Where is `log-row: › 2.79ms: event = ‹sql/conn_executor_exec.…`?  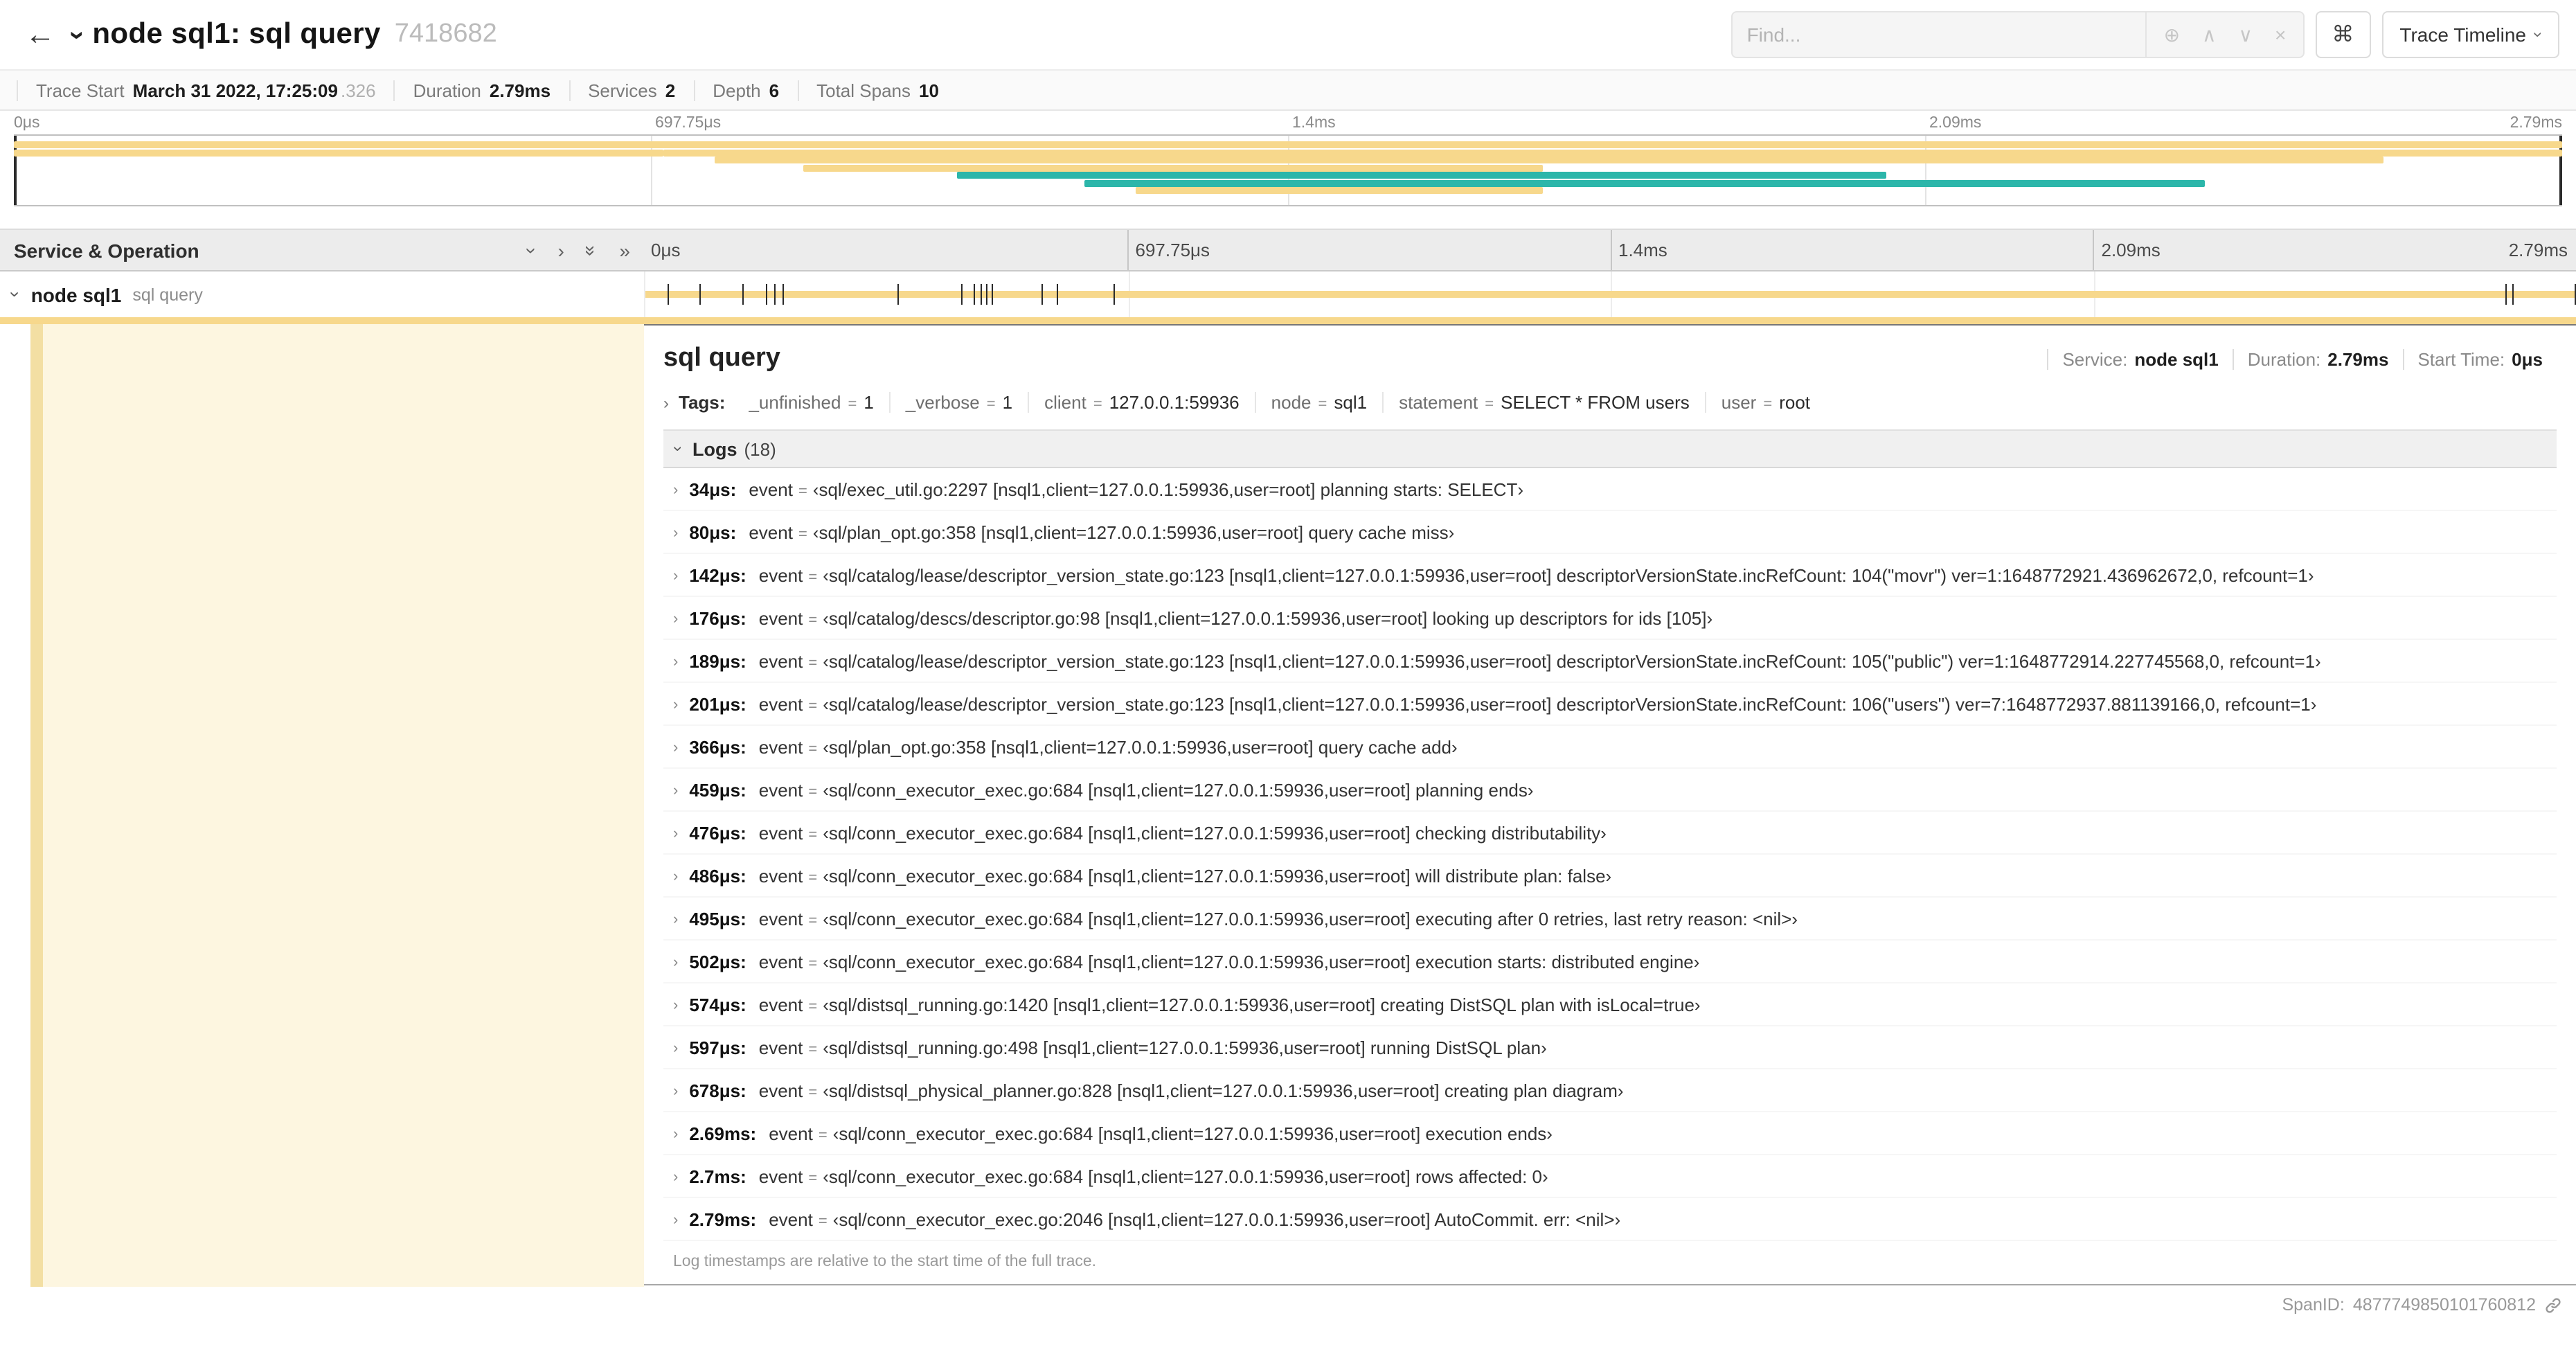
log-row: › 2.79ms: event = ‹sql/conn_executor_exec.… is located at coordinates (1610, 1219).